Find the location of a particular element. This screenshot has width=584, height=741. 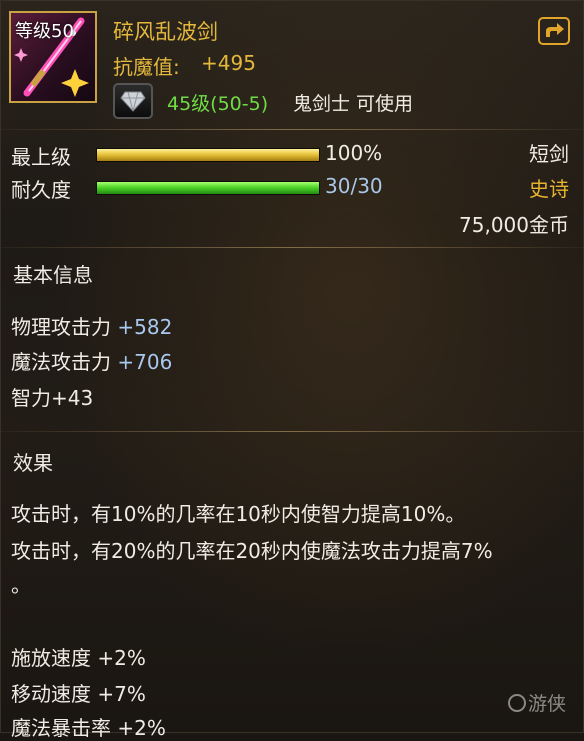

stat-name: 智力 is located at coordinates (31, 398).